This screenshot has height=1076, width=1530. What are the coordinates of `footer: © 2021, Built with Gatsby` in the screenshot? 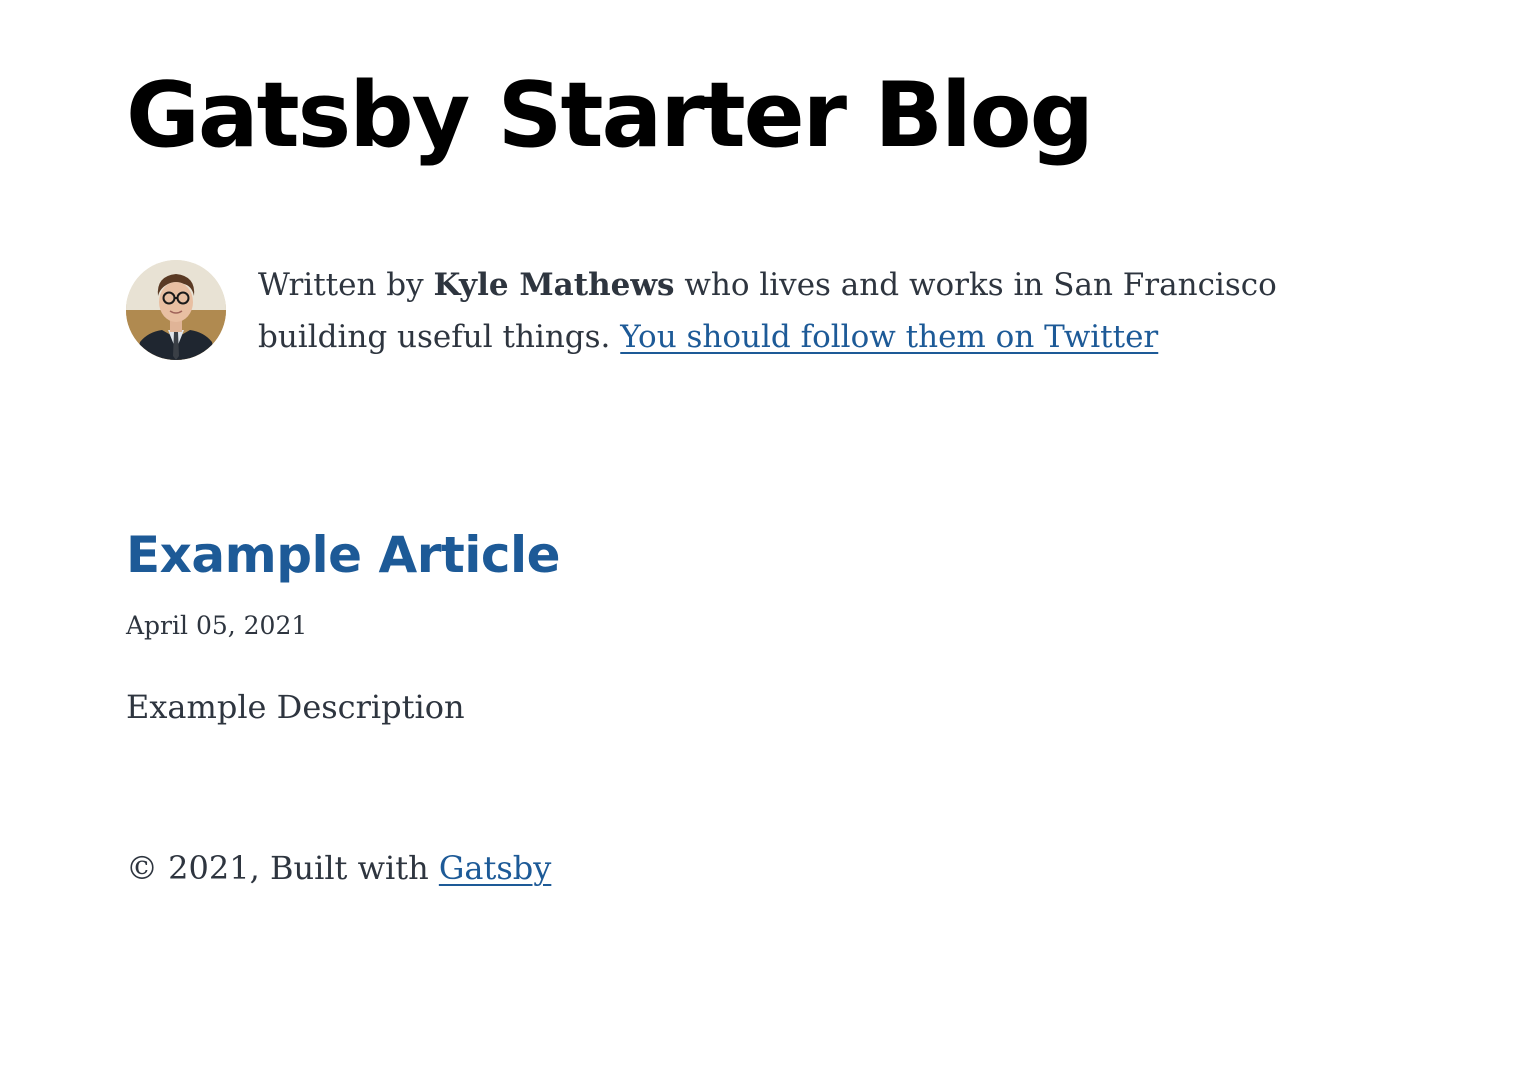 It's located at (338, 868).